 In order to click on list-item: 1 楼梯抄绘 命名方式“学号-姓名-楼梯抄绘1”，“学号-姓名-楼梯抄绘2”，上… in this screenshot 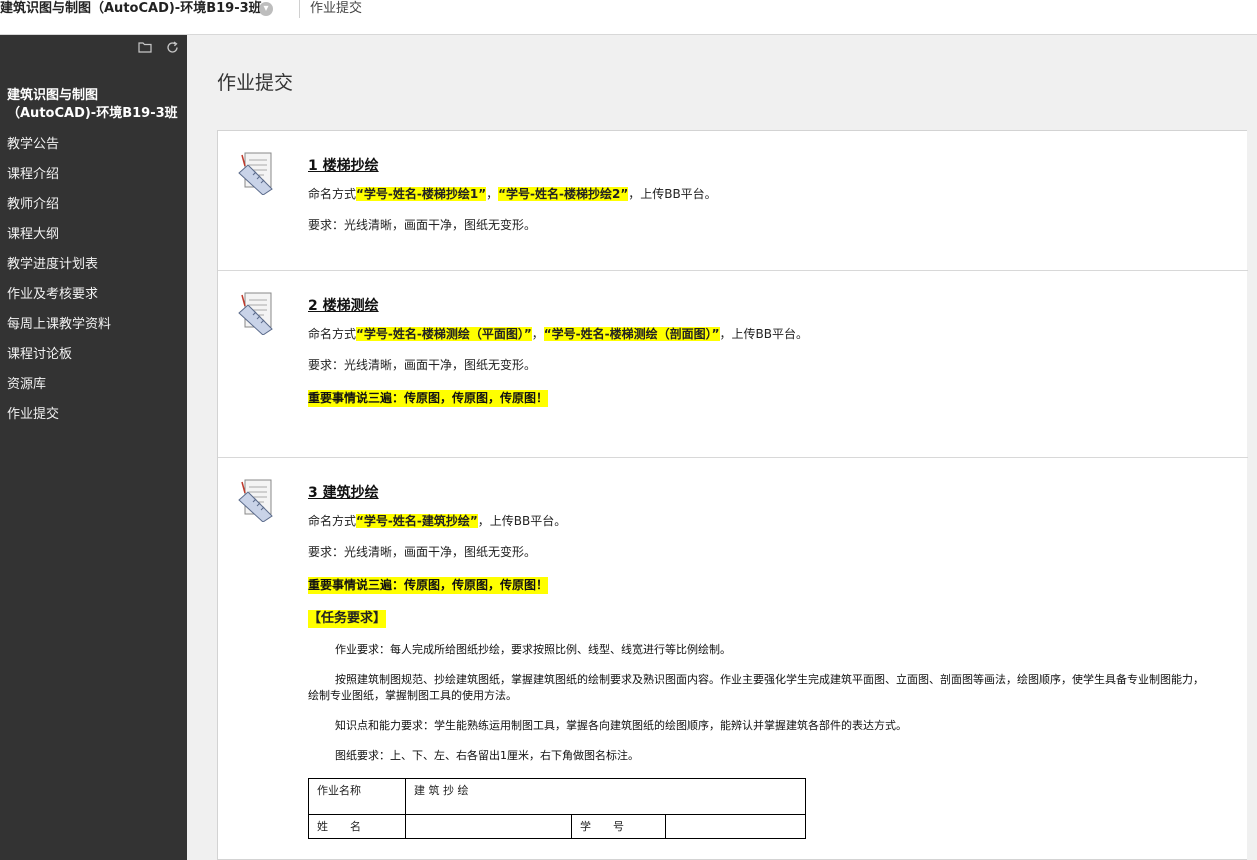, I will do `click(733, 201)`.